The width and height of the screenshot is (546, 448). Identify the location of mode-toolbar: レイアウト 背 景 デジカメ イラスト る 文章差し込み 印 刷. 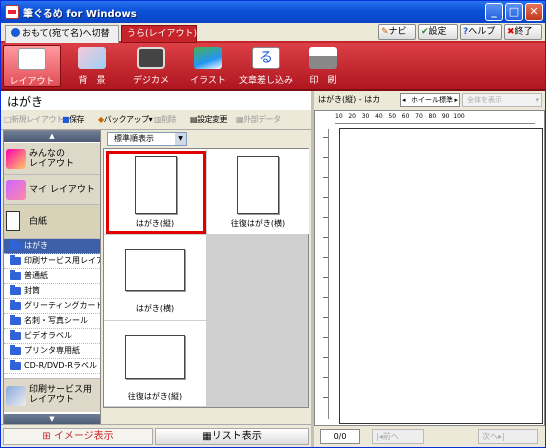
(273, 67).